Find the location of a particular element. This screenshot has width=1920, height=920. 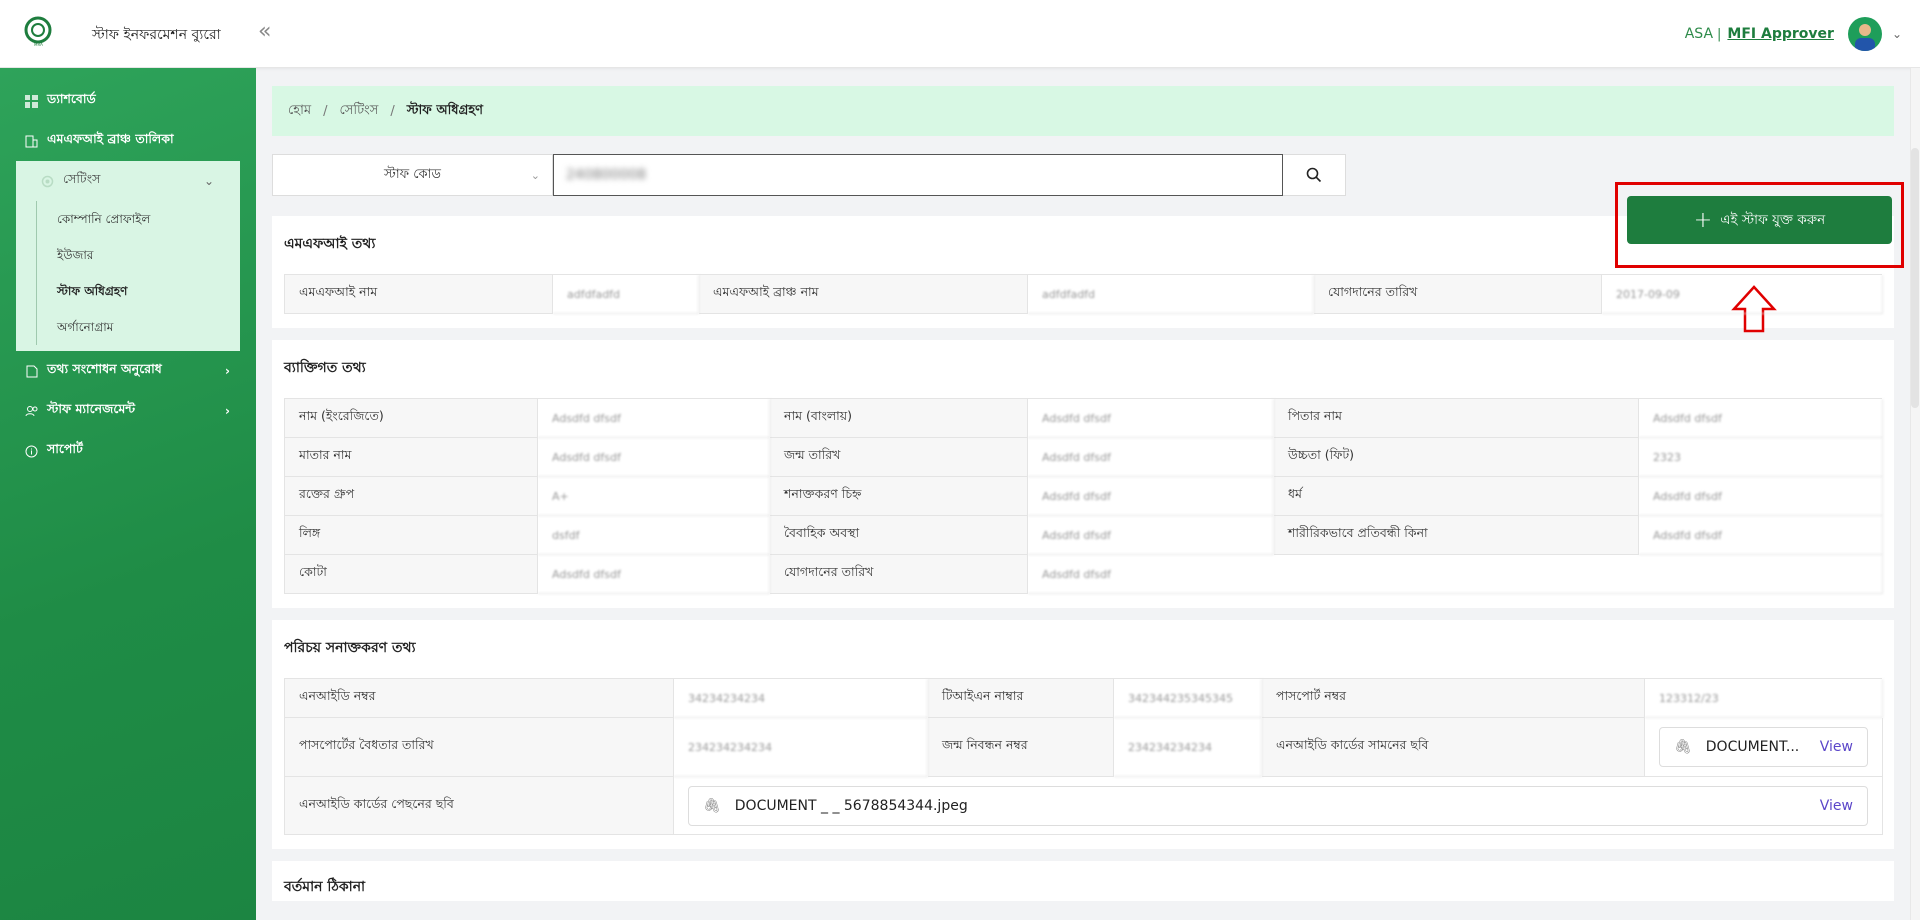

sidebar-item-label: এমএফআই ব্রাঞ্চ তালিকা is located at coordinates (110, 138).